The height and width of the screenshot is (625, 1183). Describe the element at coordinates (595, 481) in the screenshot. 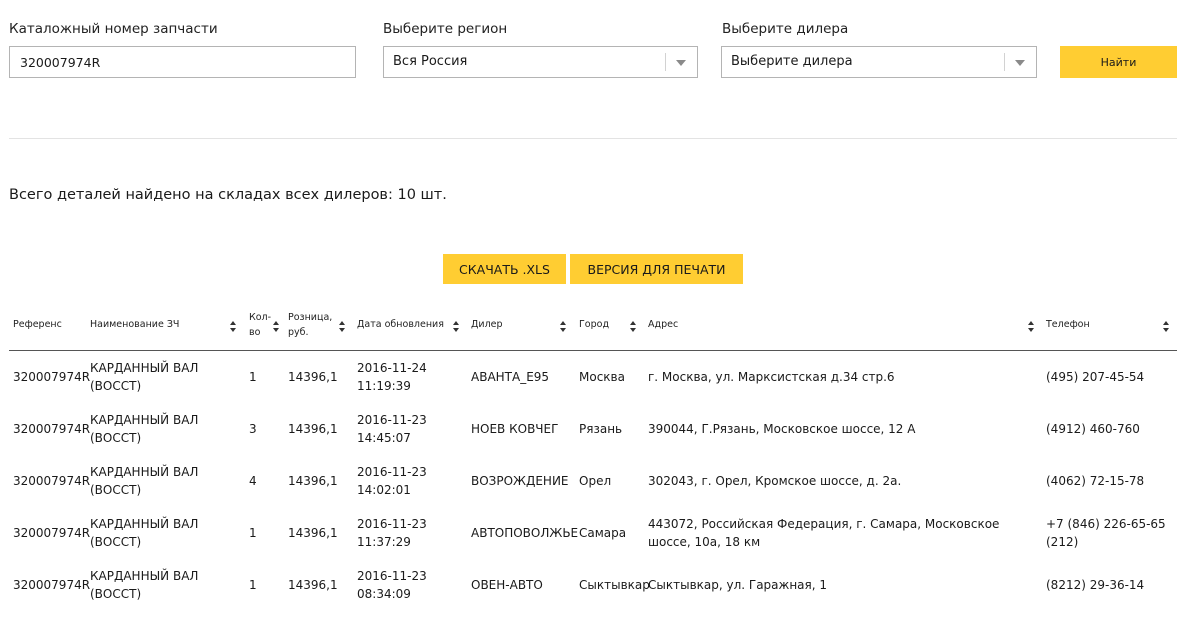

I see `cell-city: Орел` at that location.